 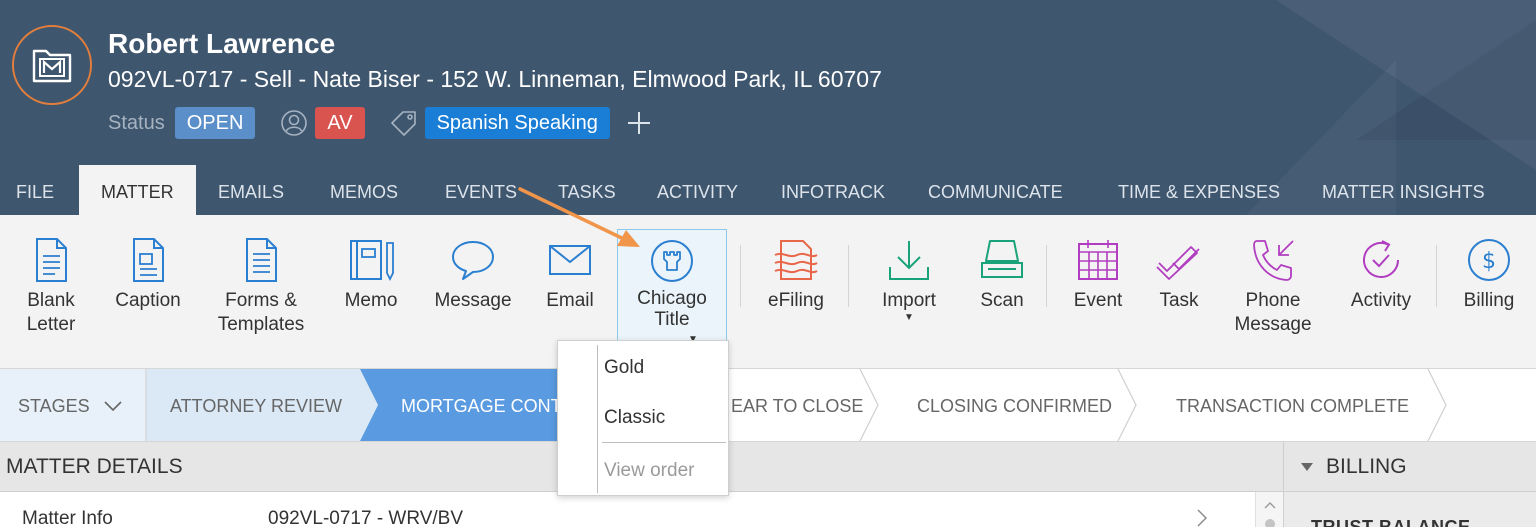 I want to click on caption-document-icon, so click(x=148, y=260).